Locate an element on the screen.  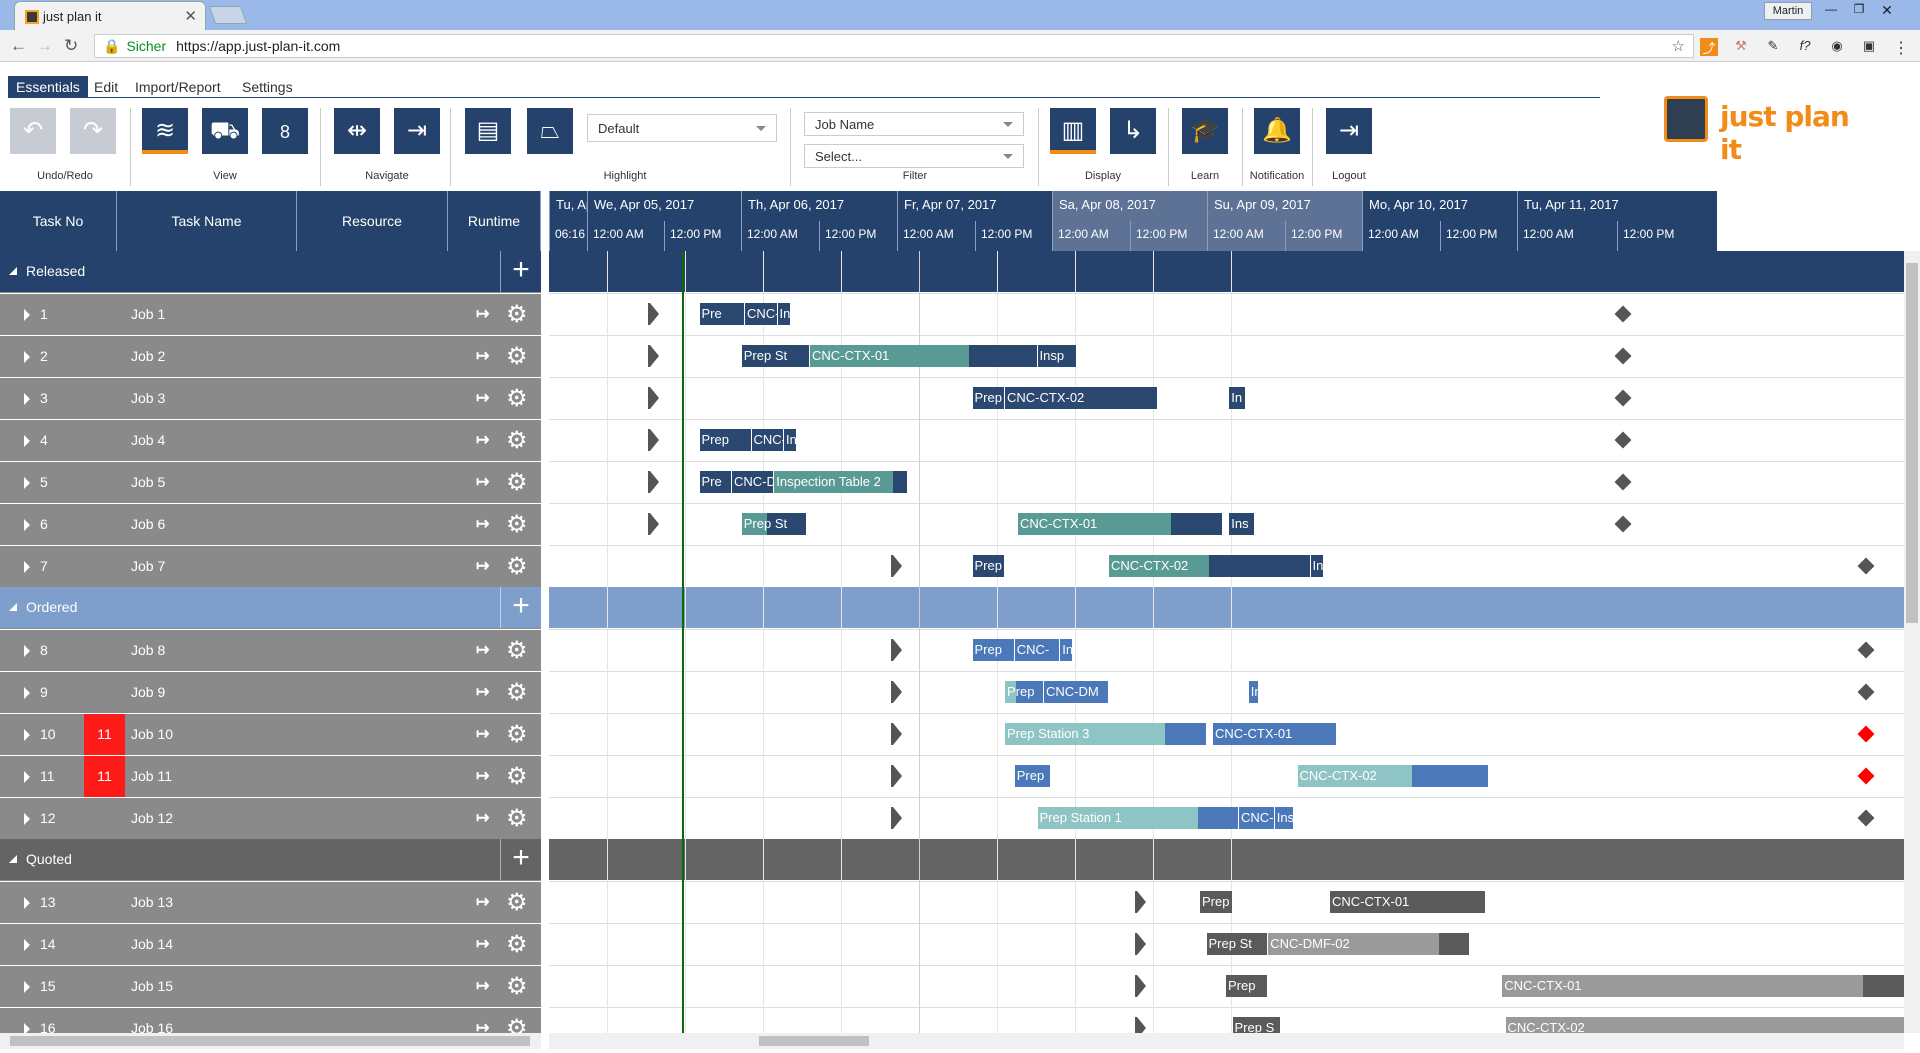
extension-eyedropper-icon: ✎ is located at coordinates (1773, 47).